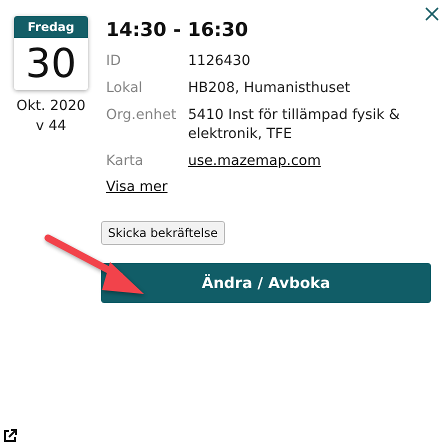 This screenshot has width=444, height=447. Describe the element at coordinates (51, 27) in the screenshot. I see `weekday-label: Fredag` at that location.